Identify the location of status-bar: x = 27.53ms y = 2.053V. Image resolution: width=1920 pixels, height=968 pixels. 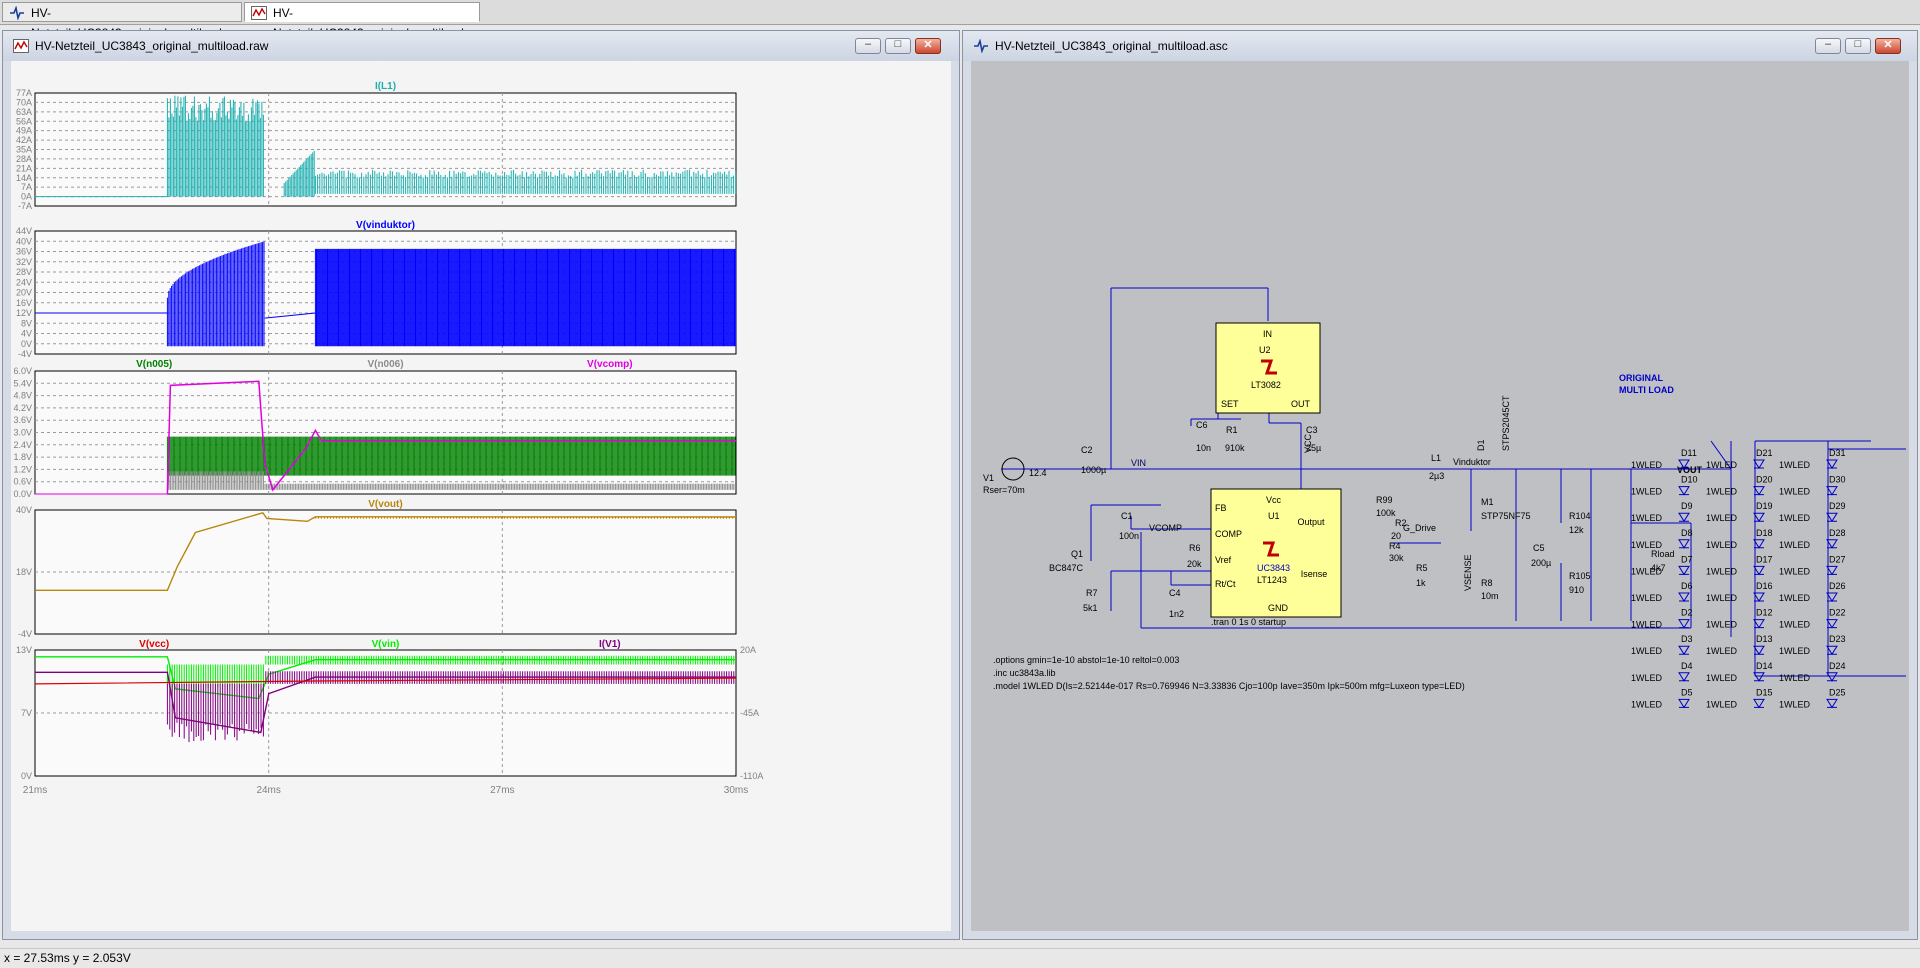
(960, 957).